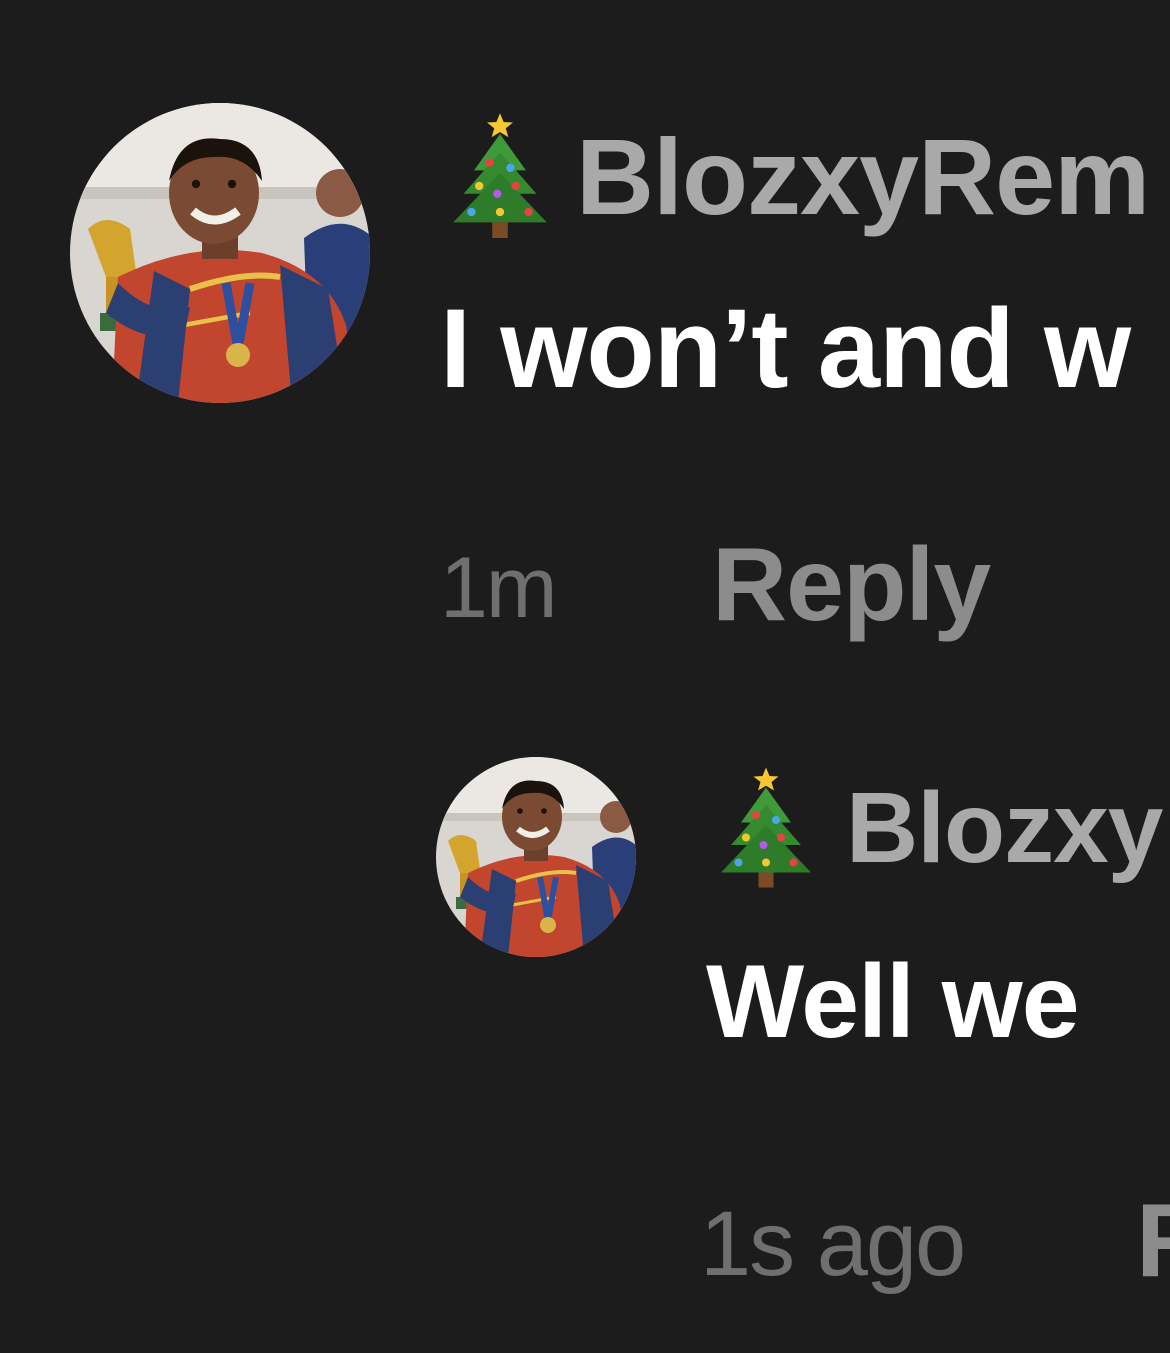  I want to click on reply-timestamp: 1s ago, so click(833, 1244).